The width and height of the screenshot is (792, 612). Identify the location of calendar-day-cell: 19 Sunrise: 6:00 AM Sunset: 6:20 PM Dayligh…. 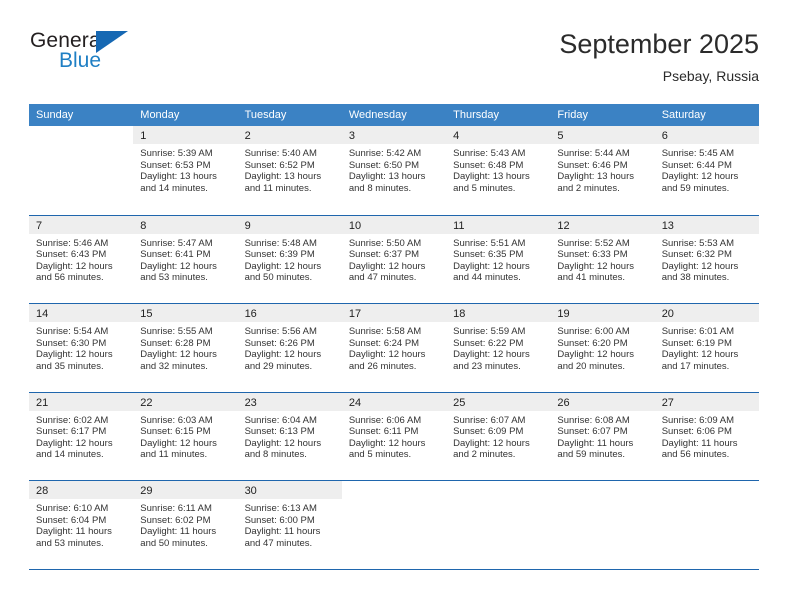
(602, 348).